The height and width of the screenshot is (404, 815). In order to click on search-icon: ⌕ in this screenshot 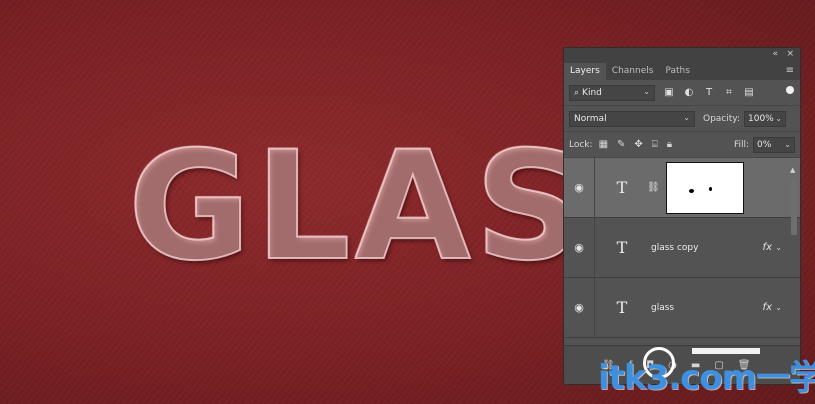, I will do `click(577, 92)`.